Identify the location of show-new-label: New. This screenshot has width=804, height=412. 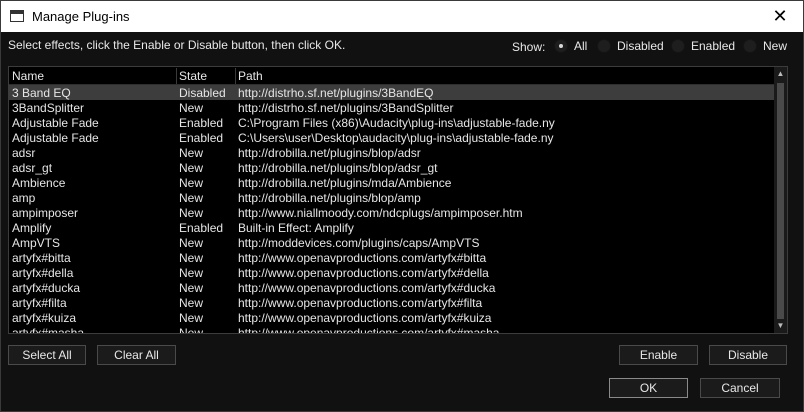
(775, 46).